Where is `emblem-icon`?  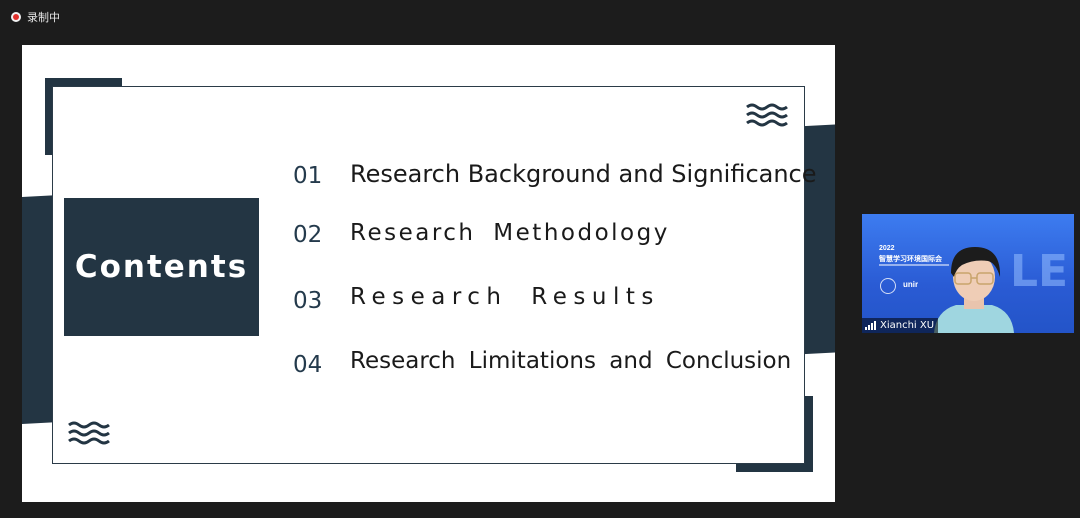
emblem-icon is located at coordinates (888, 286).